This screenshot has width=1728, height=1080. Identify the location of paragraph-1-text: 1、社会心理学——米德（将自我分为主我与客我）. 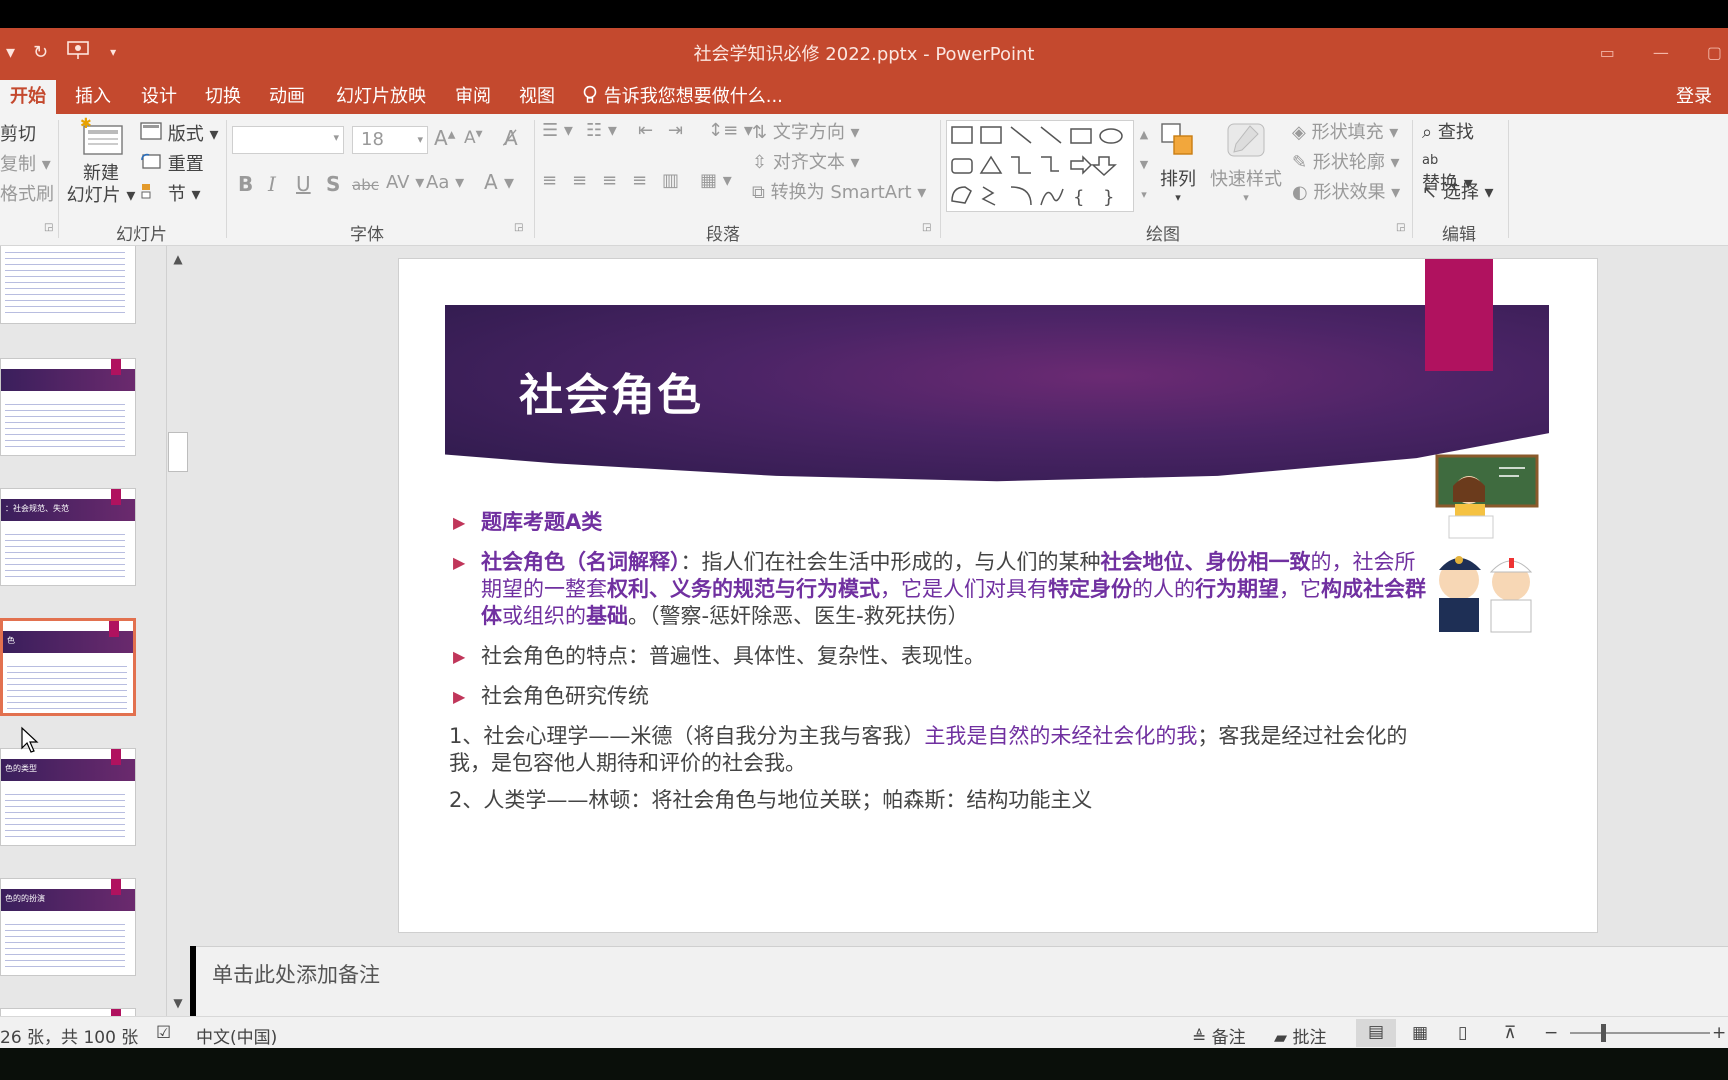
(687, 736).